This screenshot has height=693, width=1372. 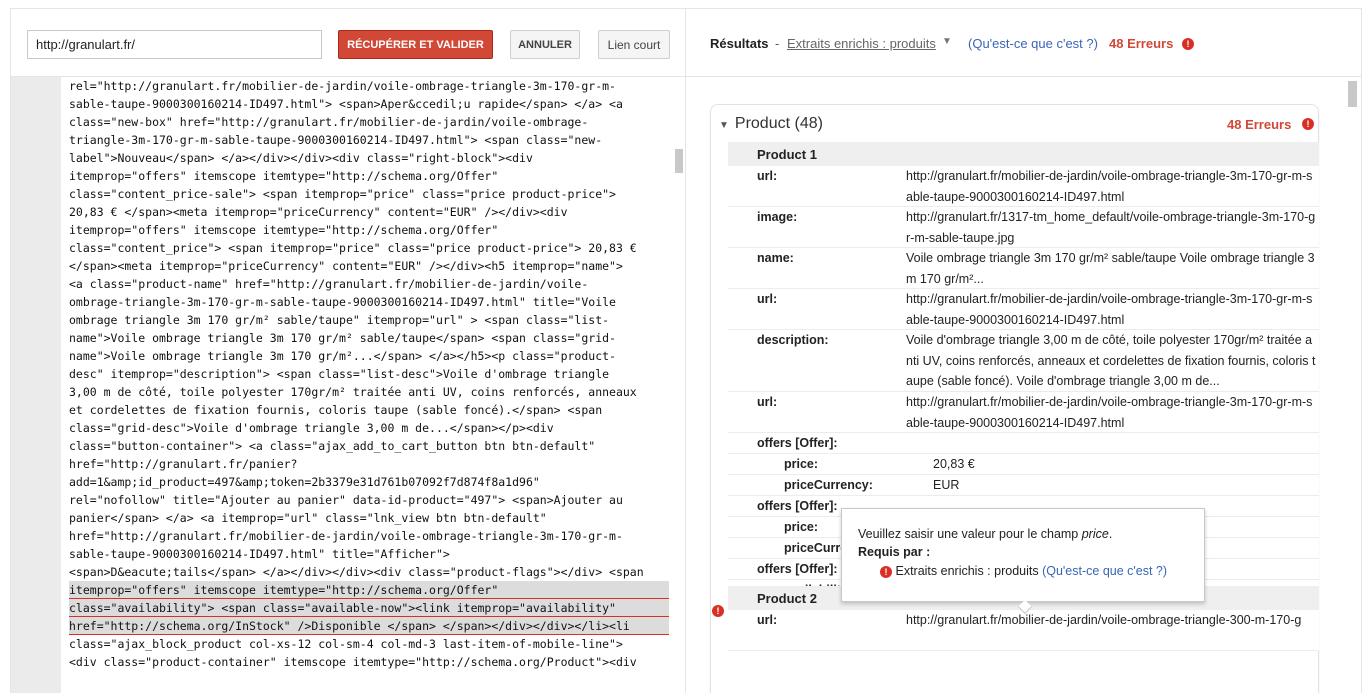 I want to click on card-error-count: 48 Erreurs, so click(x=1259, y=124).